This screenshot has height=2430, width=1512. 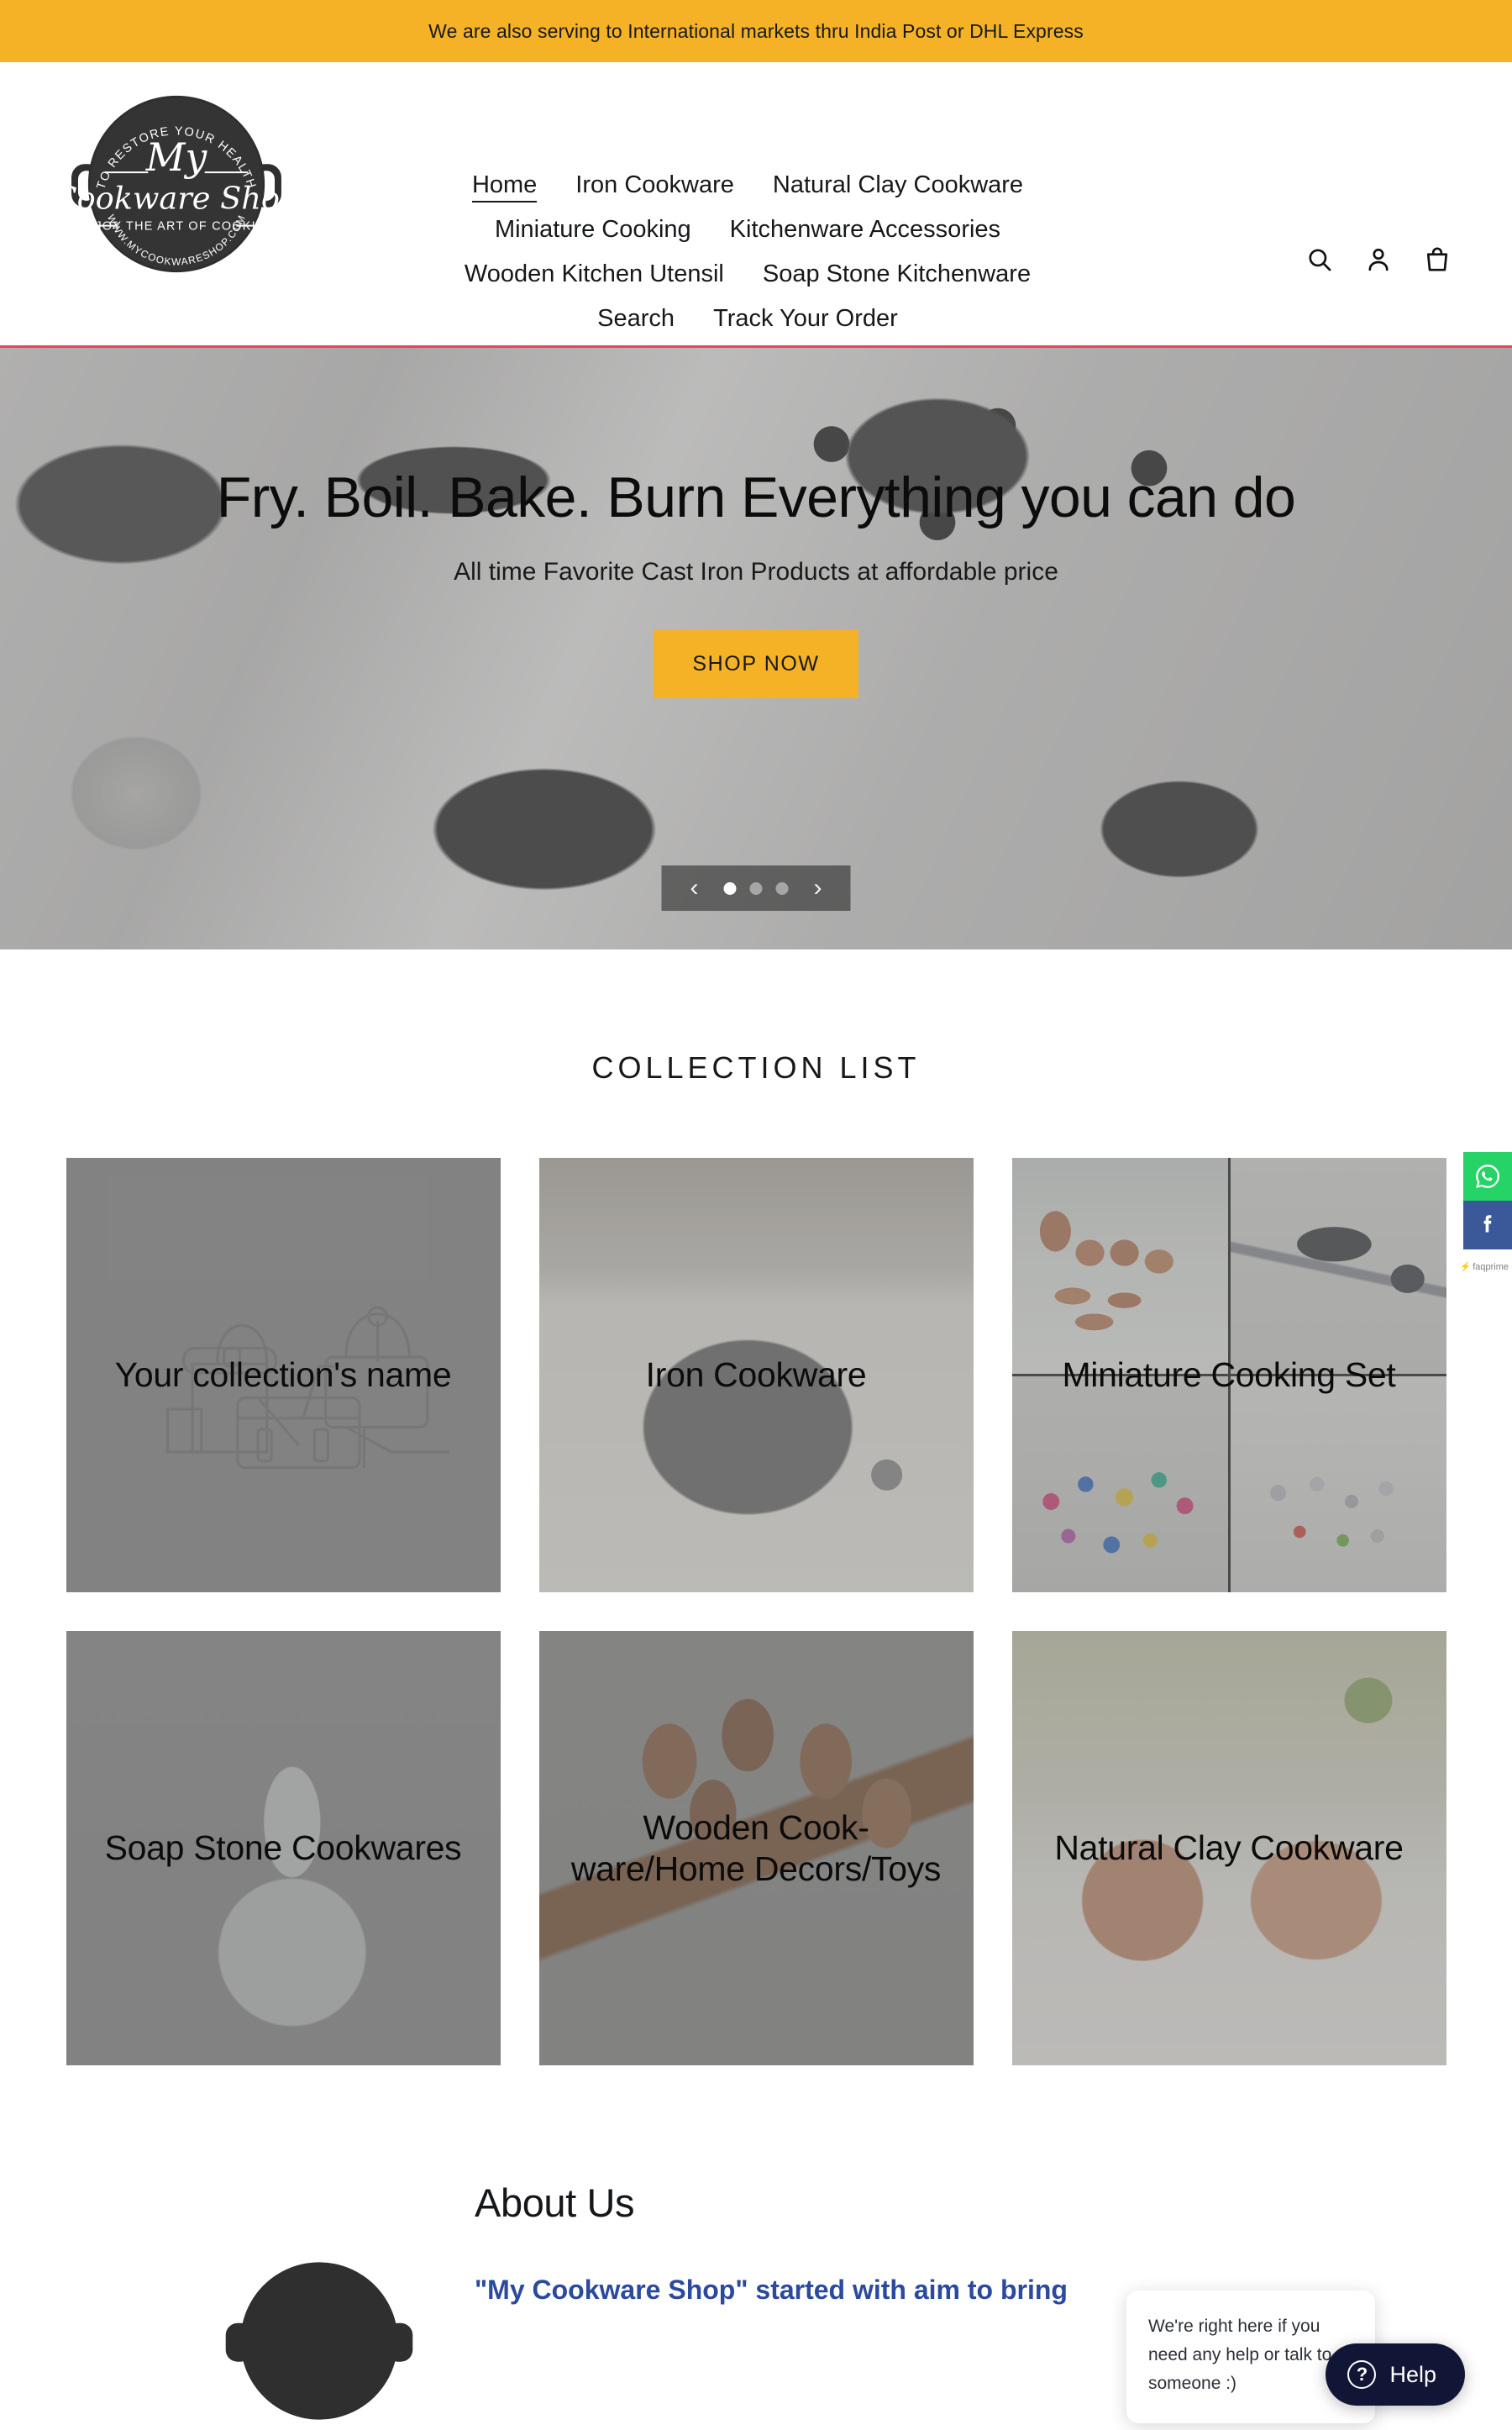 What do you see at coordinates (1361, 2375) in the screenshot?
I see `question-mark-icon: ?` at bounding box center [1361, 2375].